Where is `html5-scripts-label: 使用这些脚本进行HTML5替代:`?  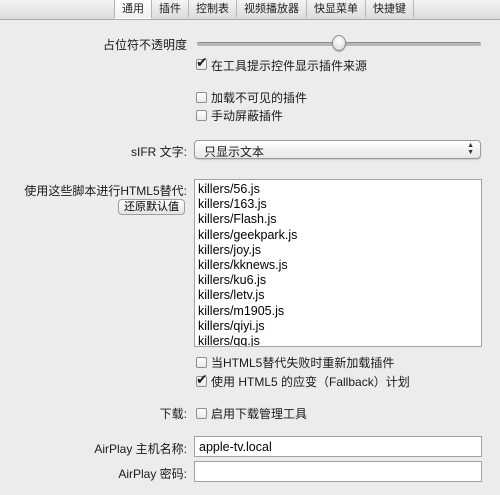 html5-scripts-label: 使用这些脚本进行HTML5替代: is located at coordinates (105, 191).